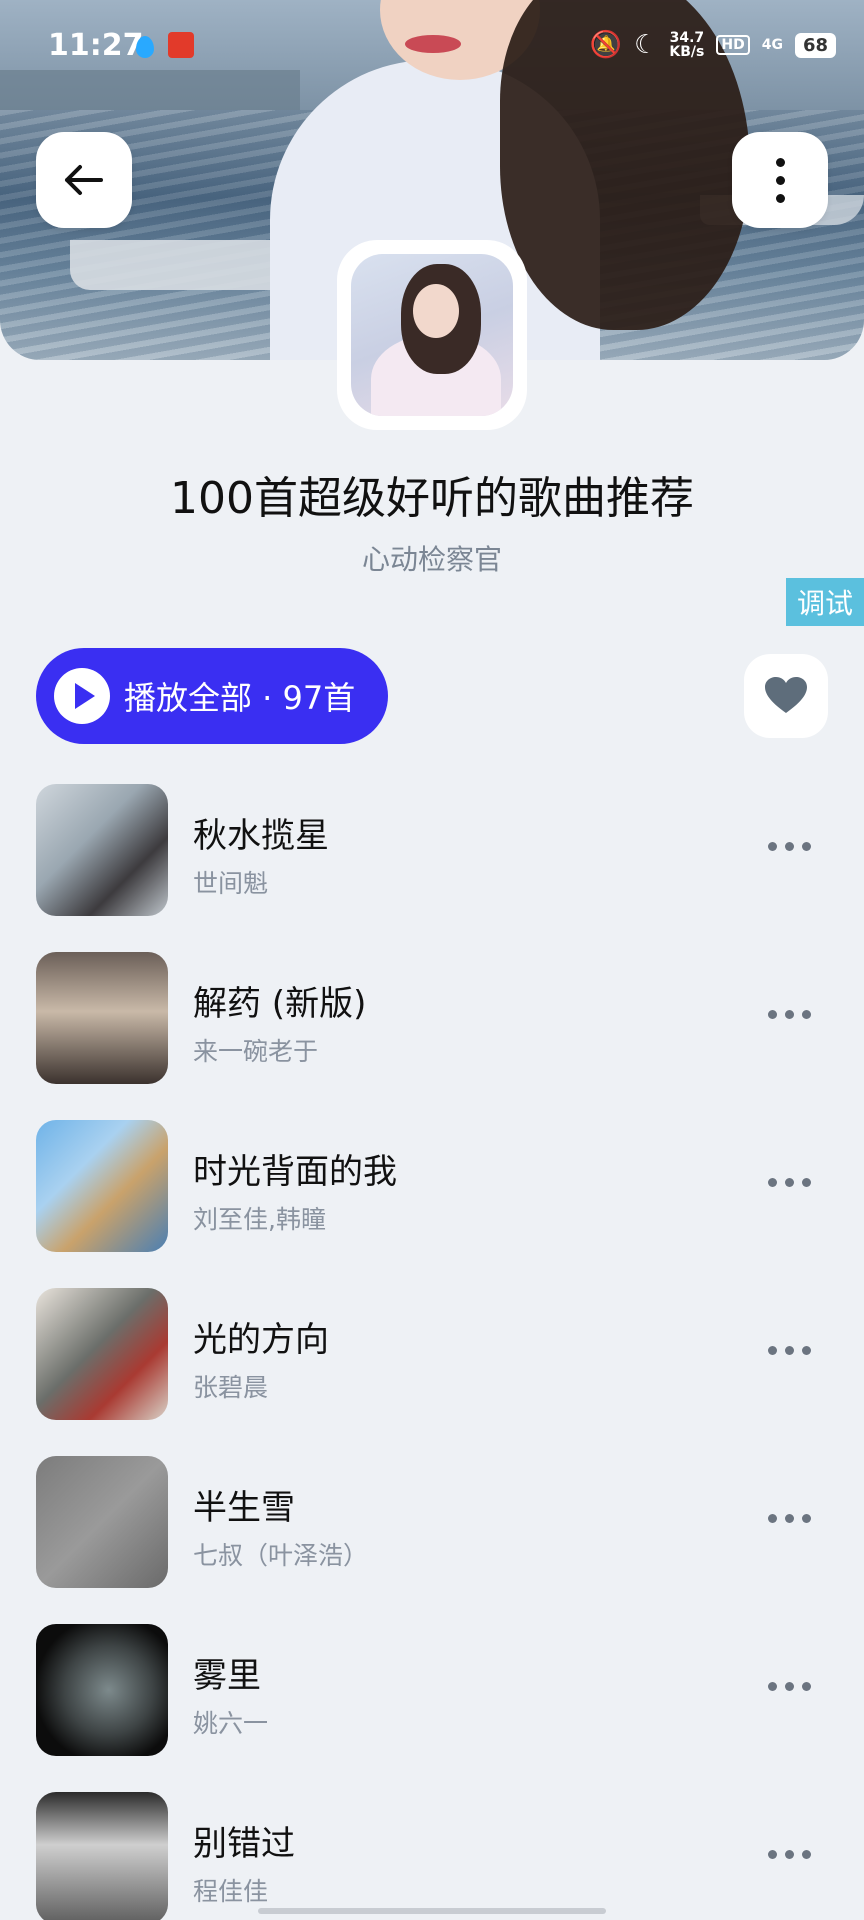  What do you see at coordinates (432, 1540) in the screenshot?
I see `song-row: 半生雪 七叔（叶泽浩）` at bounding box center [432, 1540].